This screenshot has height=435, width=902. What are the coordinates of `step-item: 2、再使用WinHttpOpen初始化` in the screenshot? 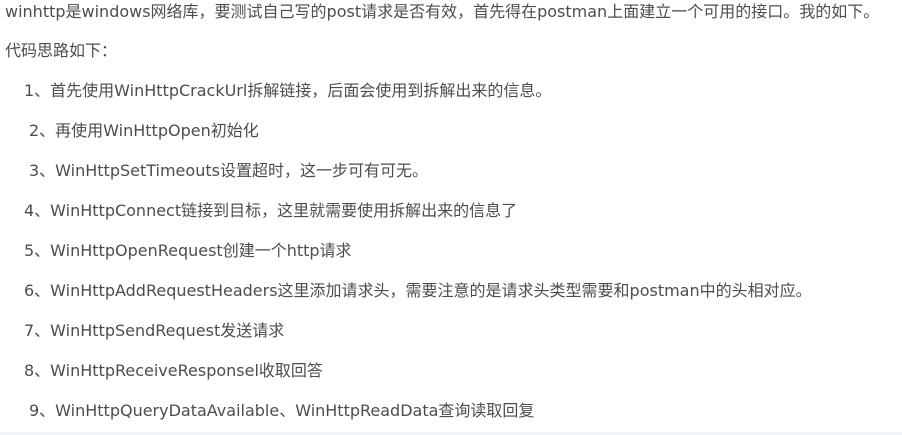 It's located at (144, 130).